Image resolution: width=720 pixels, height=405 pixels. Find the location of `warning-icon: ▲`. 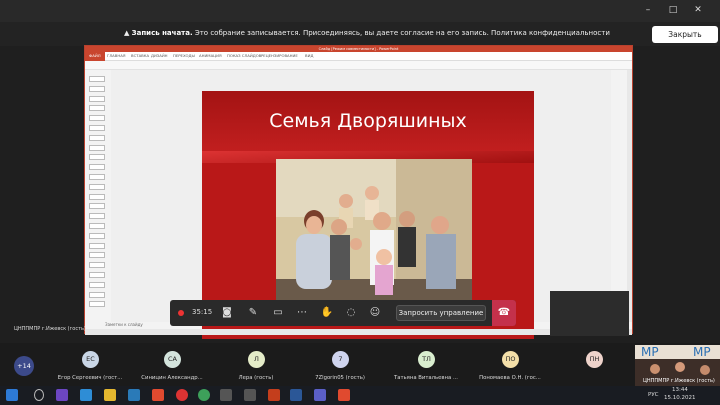

warning-icon: ▲ is located at coordinates (127, 33).